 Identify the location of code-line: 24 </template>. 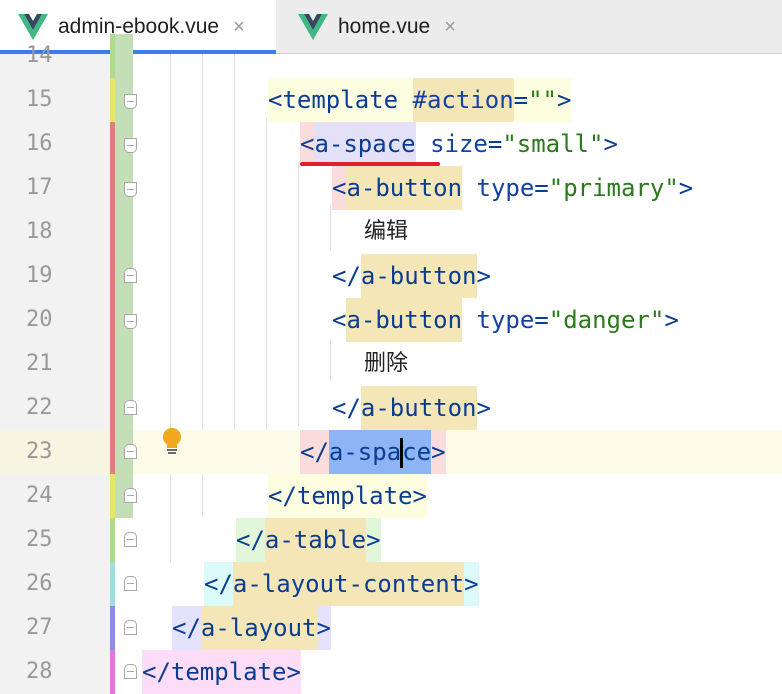
(391, 496).